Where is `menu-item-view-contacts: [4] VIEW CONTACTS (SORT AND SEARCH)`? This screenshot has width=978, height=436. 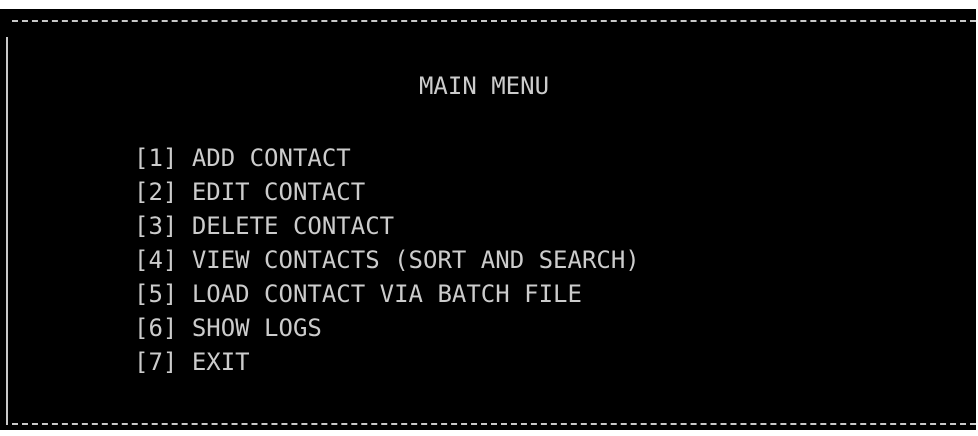
menu-item-view-contacts: [4] VIEW CONTACTS (SORT AND SEARCH) is located at coordinates (387, 260).